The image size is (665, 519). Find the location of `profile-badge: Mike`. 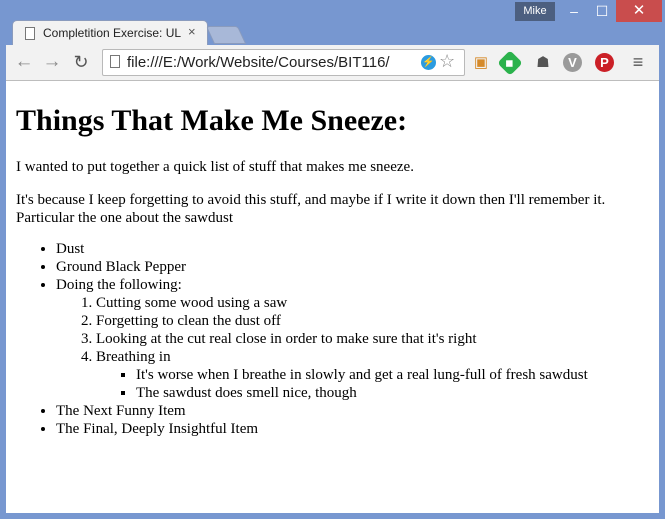

profile-badge: Mike is located at coordinates (535, 11).